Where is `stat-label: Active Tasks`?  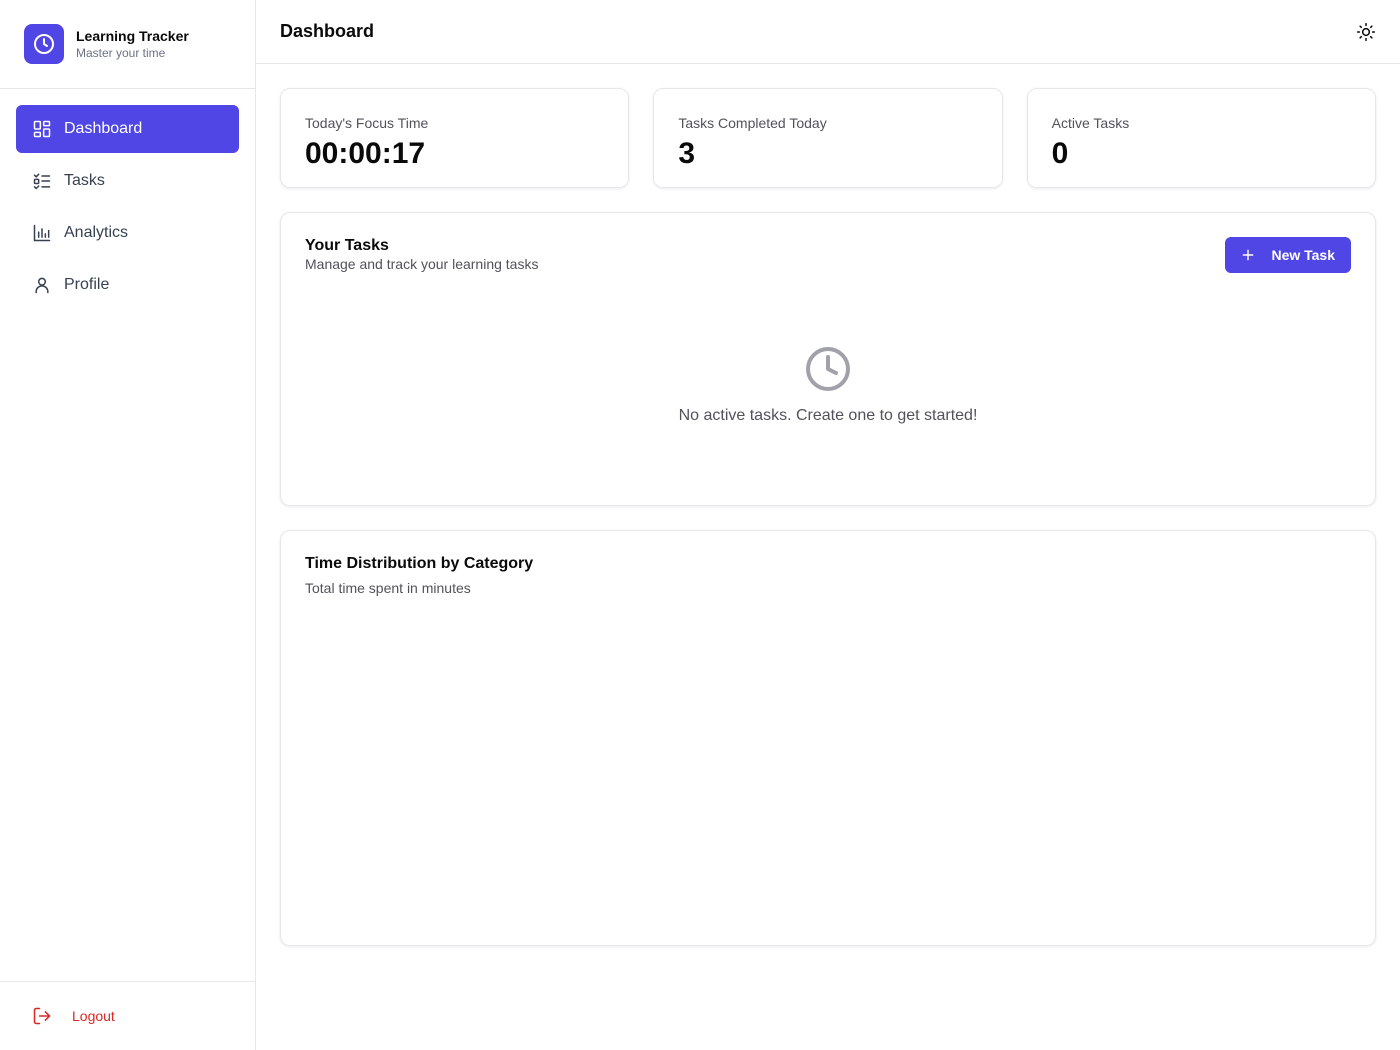
stat-label: Active Tasks is located at coordinates (1090, 123).